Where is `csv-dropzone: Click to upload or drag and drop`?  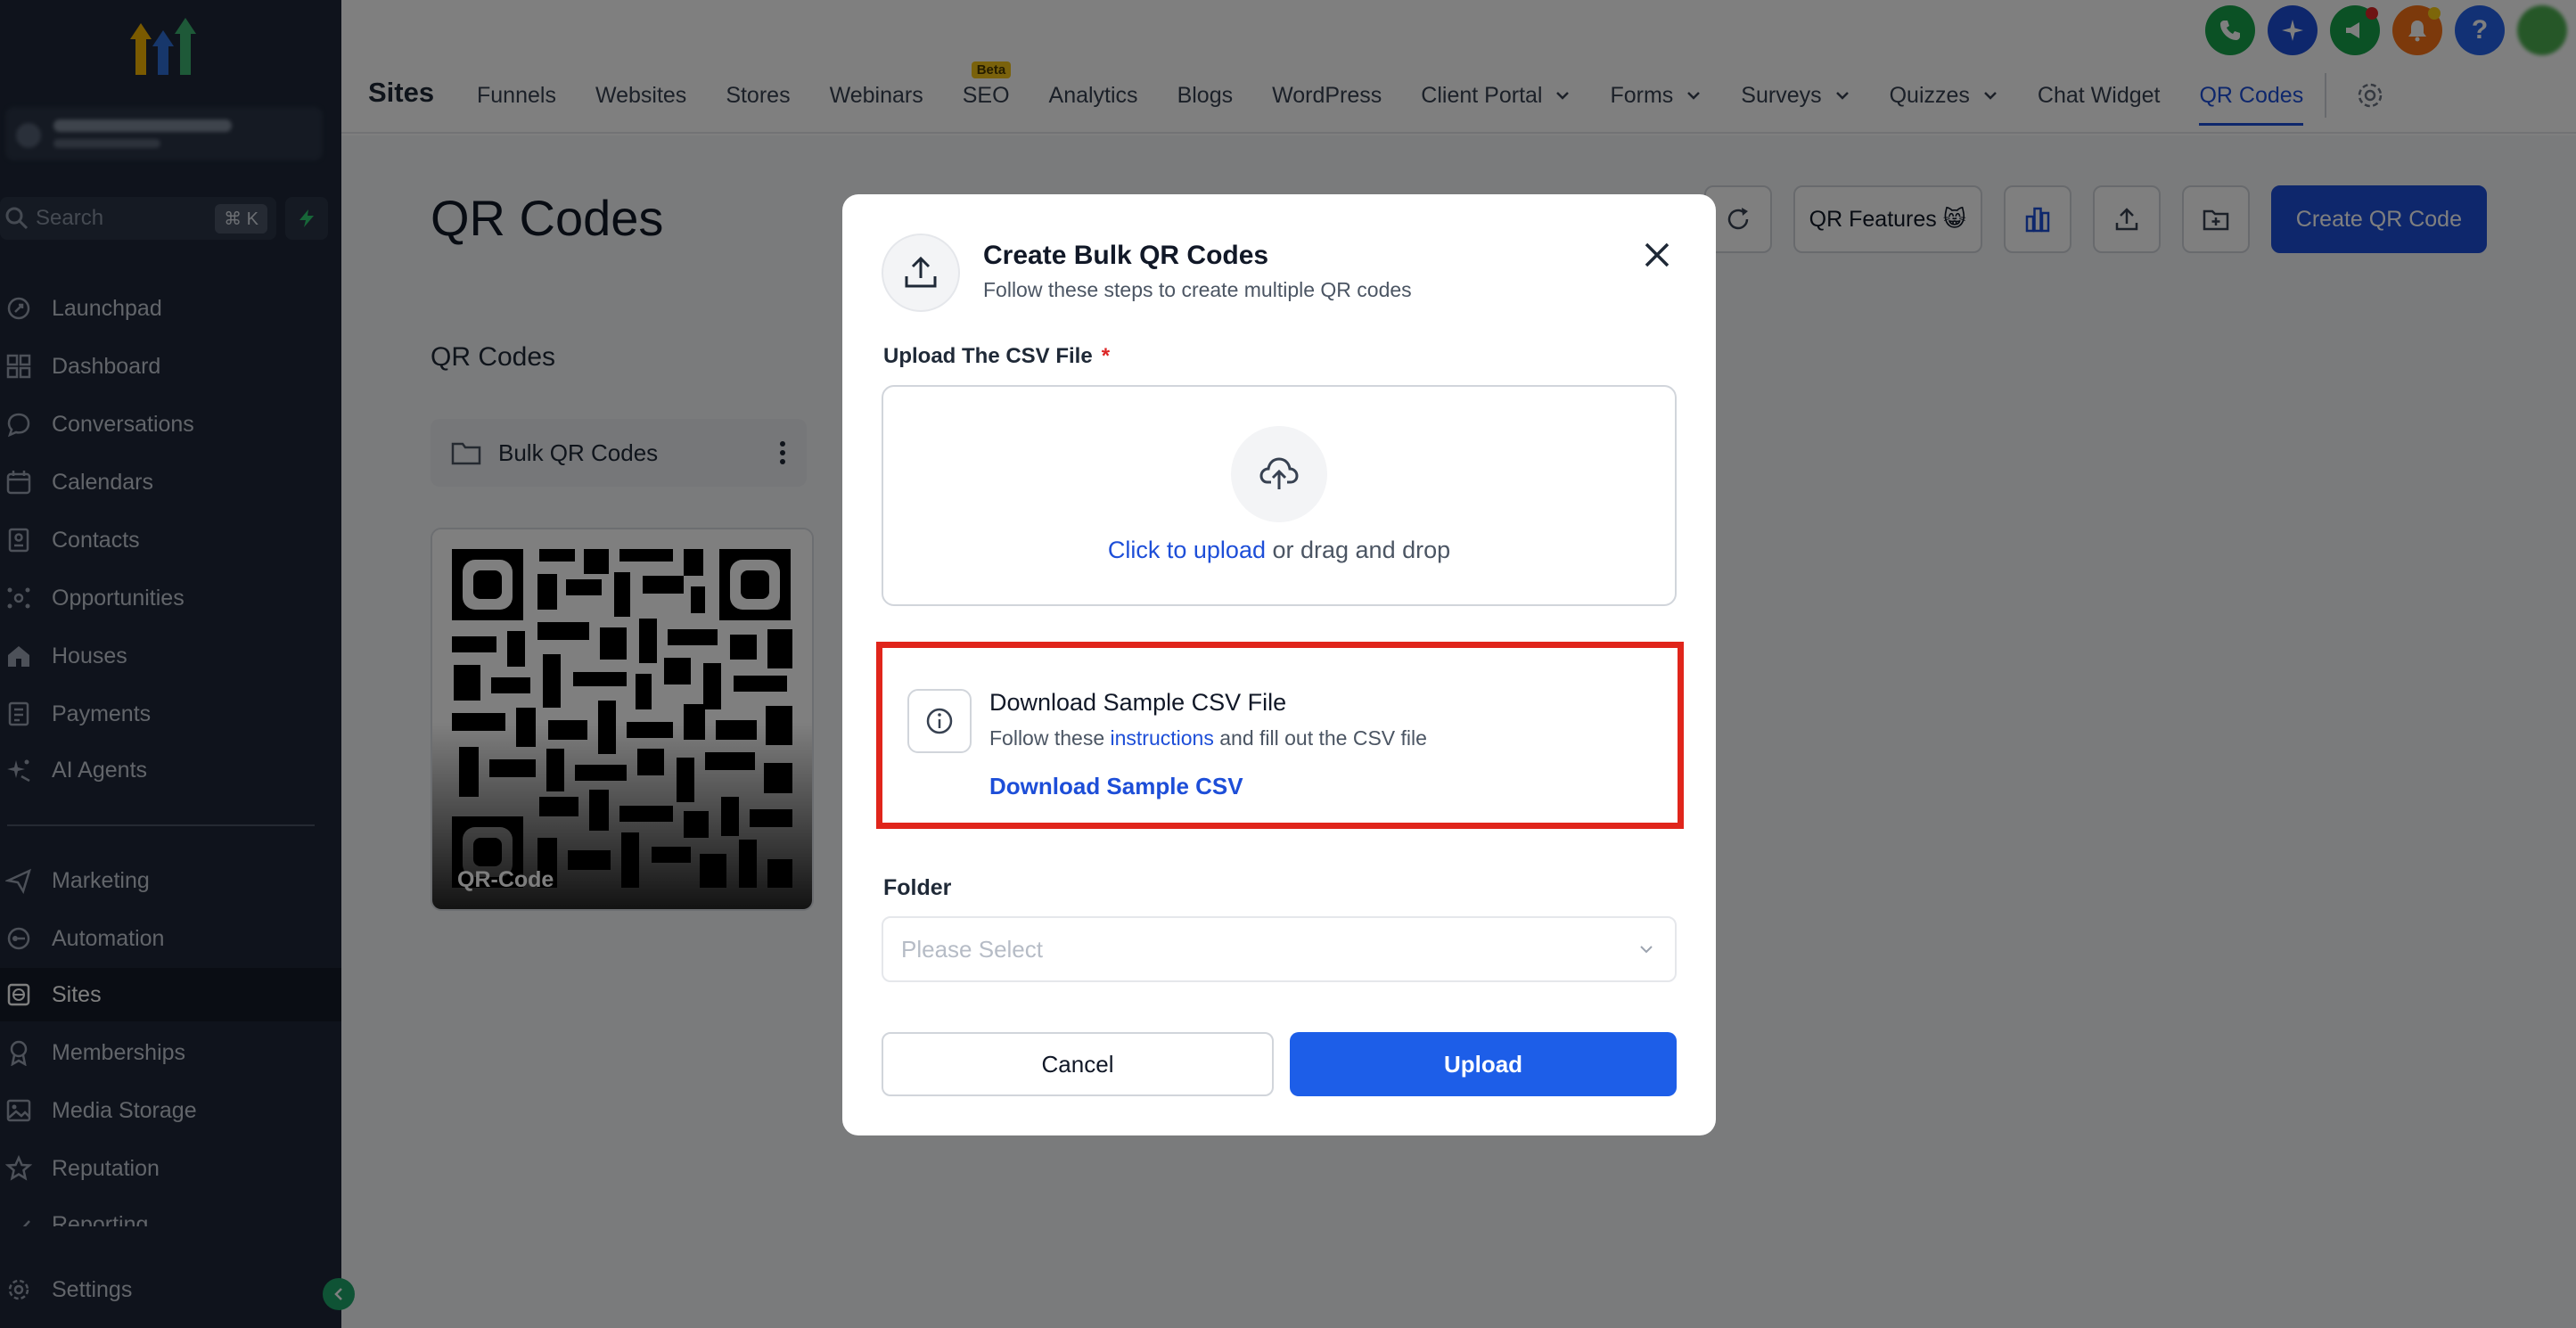
csv-dropzone: Click to upload or drag and drop is located at coordinates (1279, 495).